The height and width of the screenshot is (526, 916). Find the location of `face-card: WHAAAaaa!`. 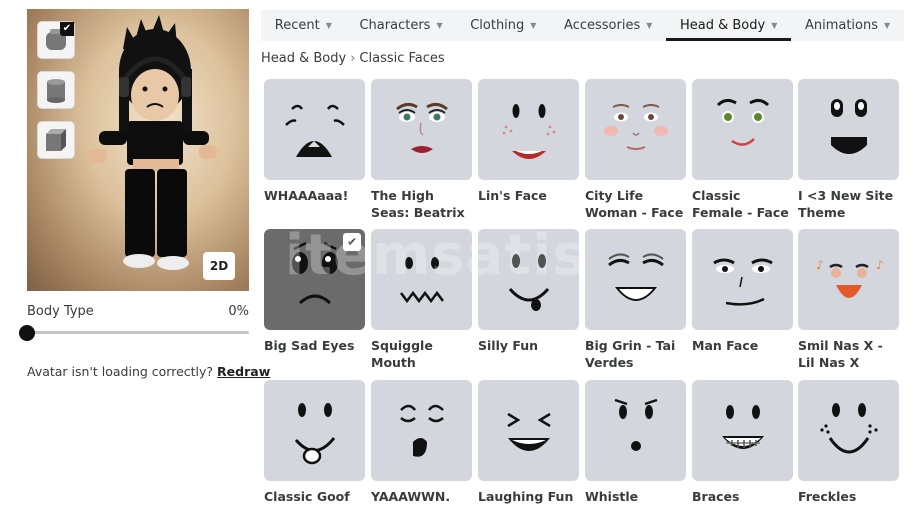

face-card: WHAAAaaa! is located at coordinates (314, 141).